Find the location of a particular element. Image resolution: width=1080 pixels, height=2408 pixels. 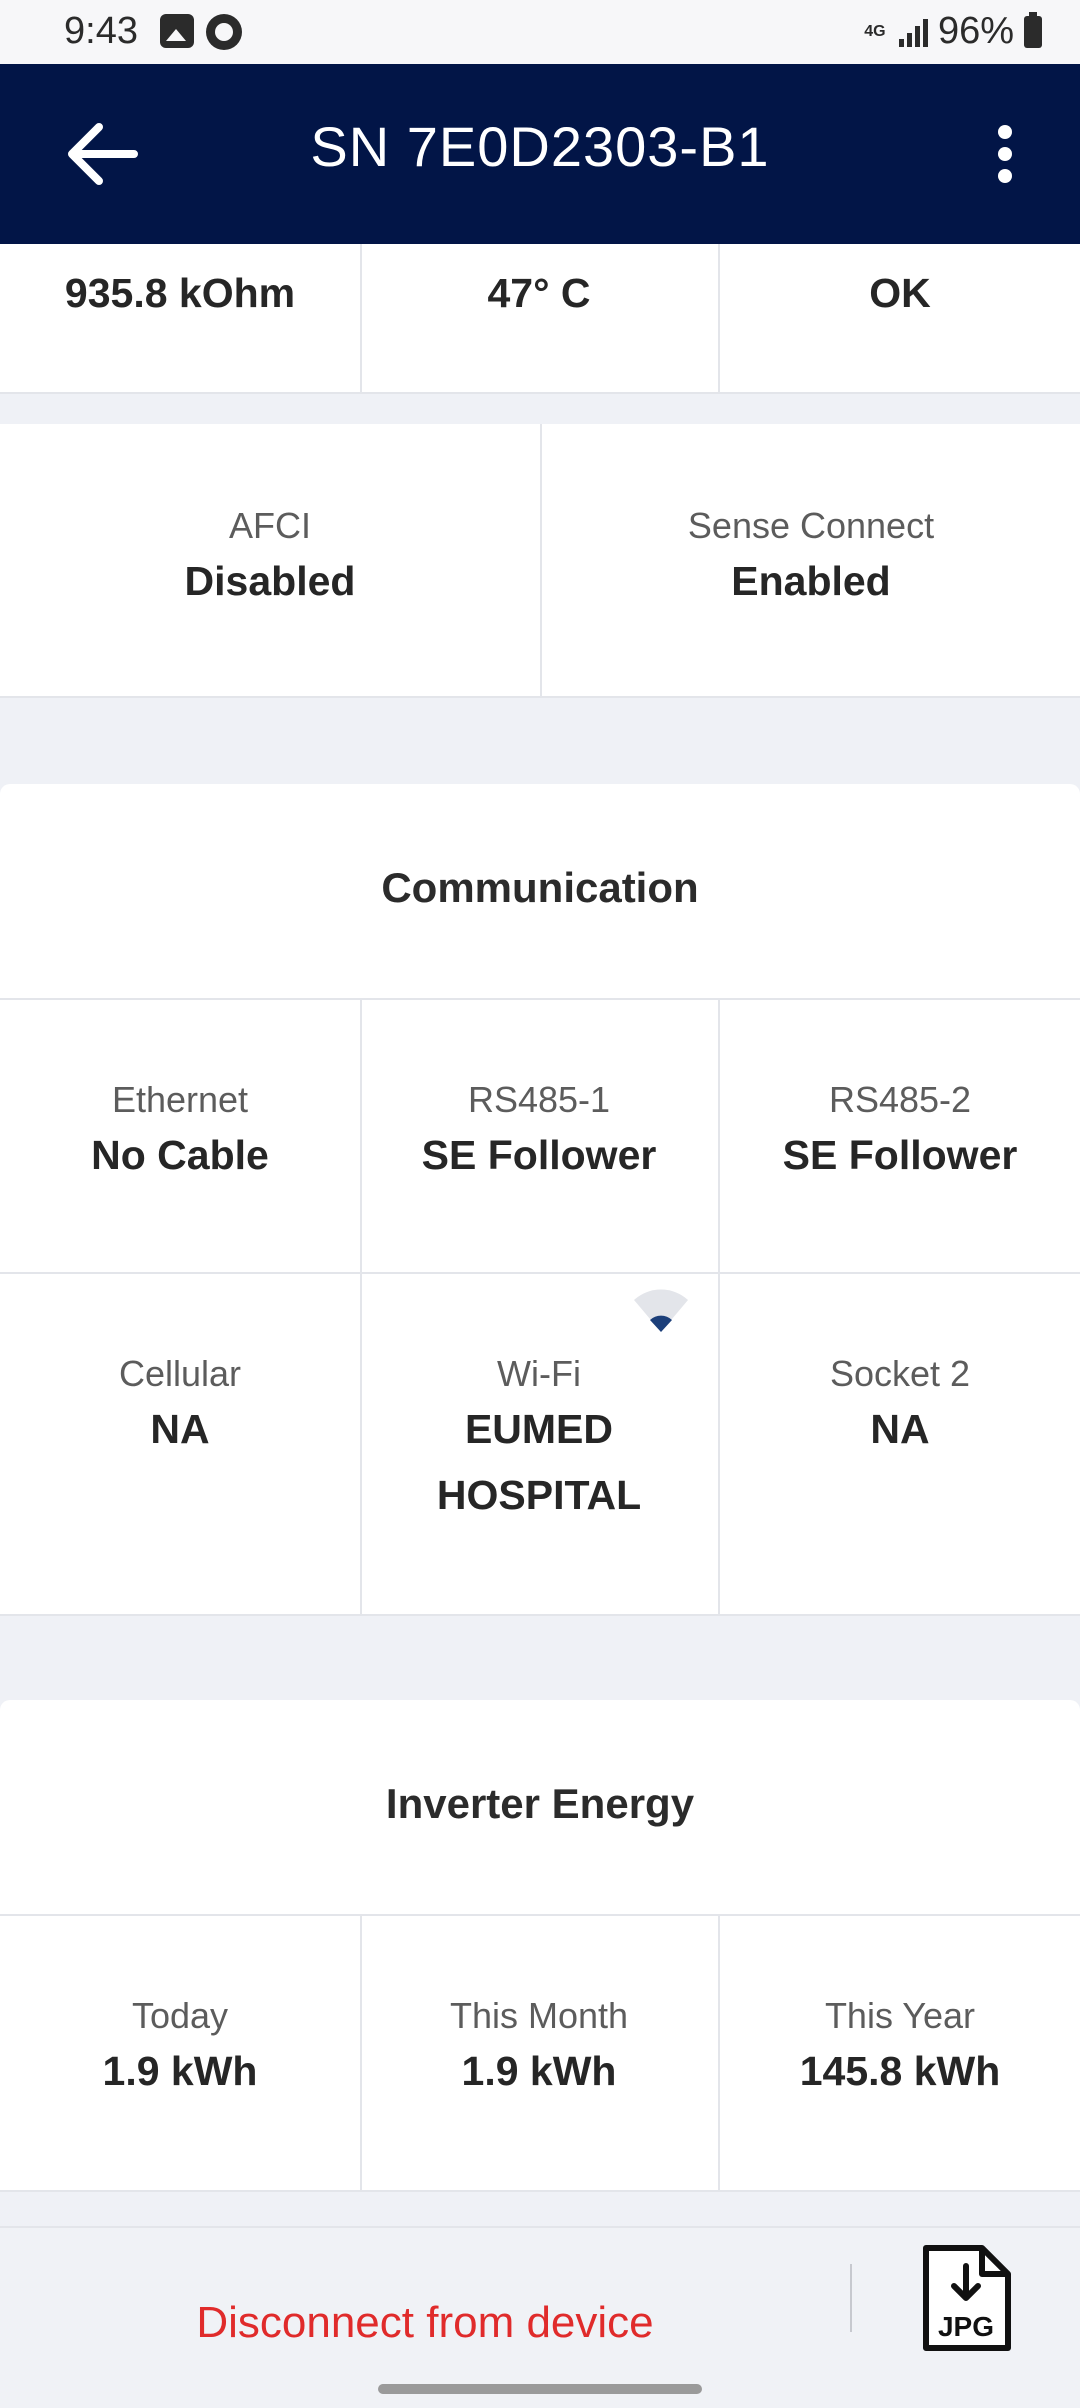

jpg-download-icon: JPG is located at coordinates (967, 2298).